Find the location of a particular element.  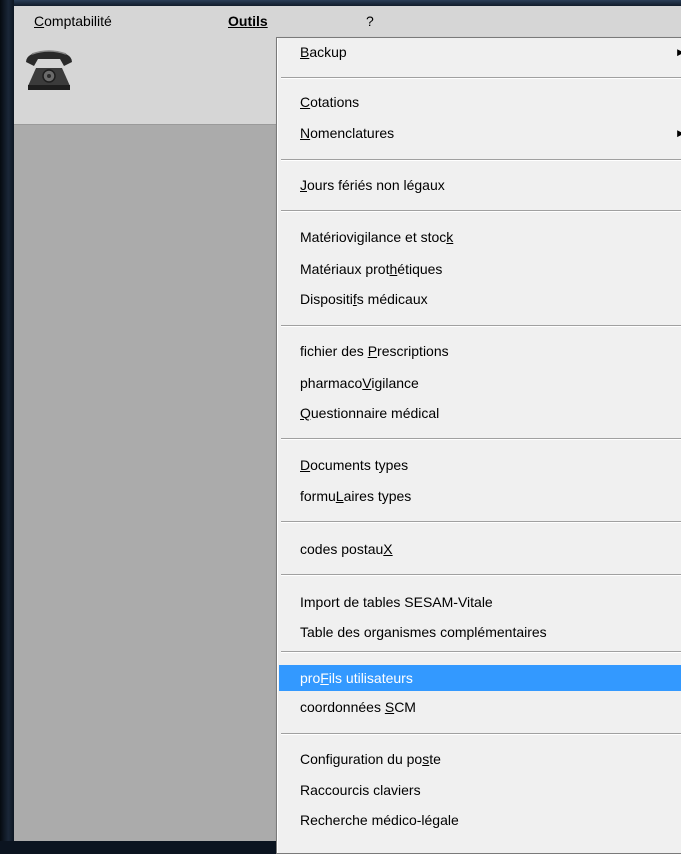

menu-comptabilite-rest: omptabilité is located at coordinates (78, 21).